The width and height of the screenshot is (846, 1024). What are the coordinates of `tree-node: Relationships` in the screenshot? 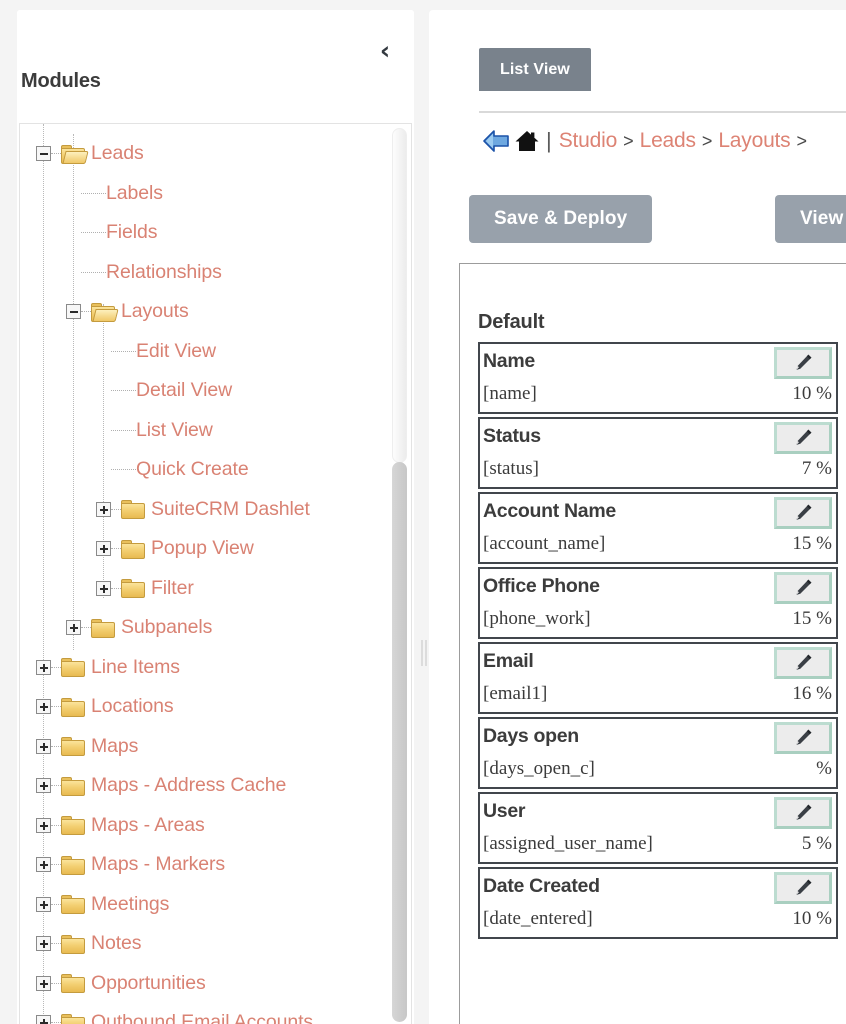 It's located at (207, 273).